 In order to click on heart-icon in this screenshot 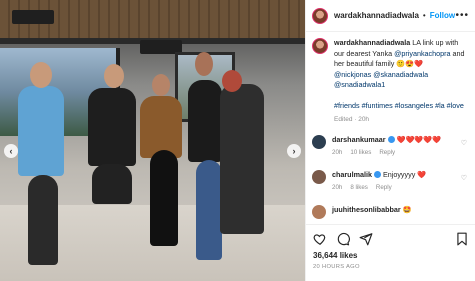, I will do `click(320, 239)`.